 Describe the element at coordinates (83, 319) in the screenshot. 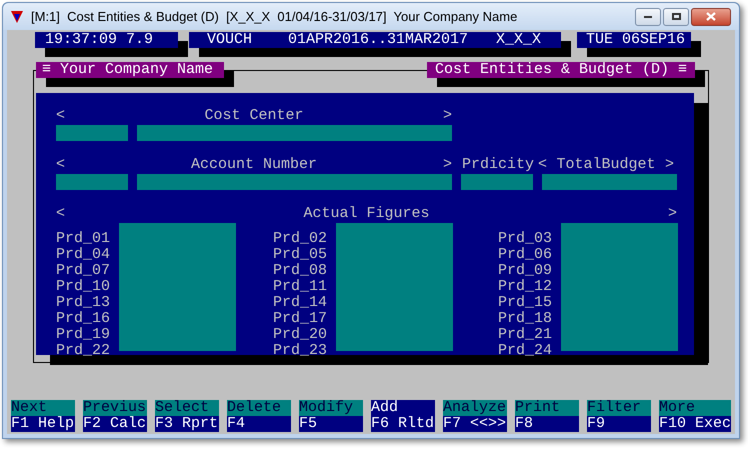

I see `period-label: Prd_16` at that location.